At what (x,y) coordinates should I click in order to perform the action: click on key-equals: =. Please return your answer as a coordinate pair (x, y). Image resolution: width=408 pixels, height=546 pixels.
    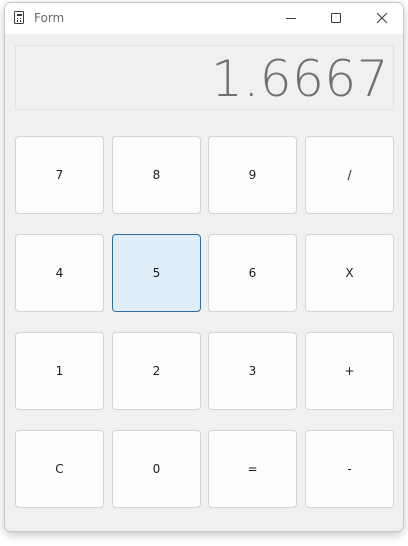
    Looking at the image, I should click on (252, 469).